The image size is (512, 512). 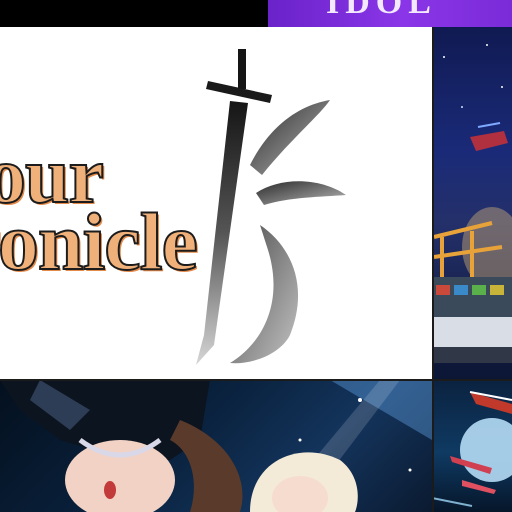 I want to click on vertical-divider, so click(x=433, y=269).